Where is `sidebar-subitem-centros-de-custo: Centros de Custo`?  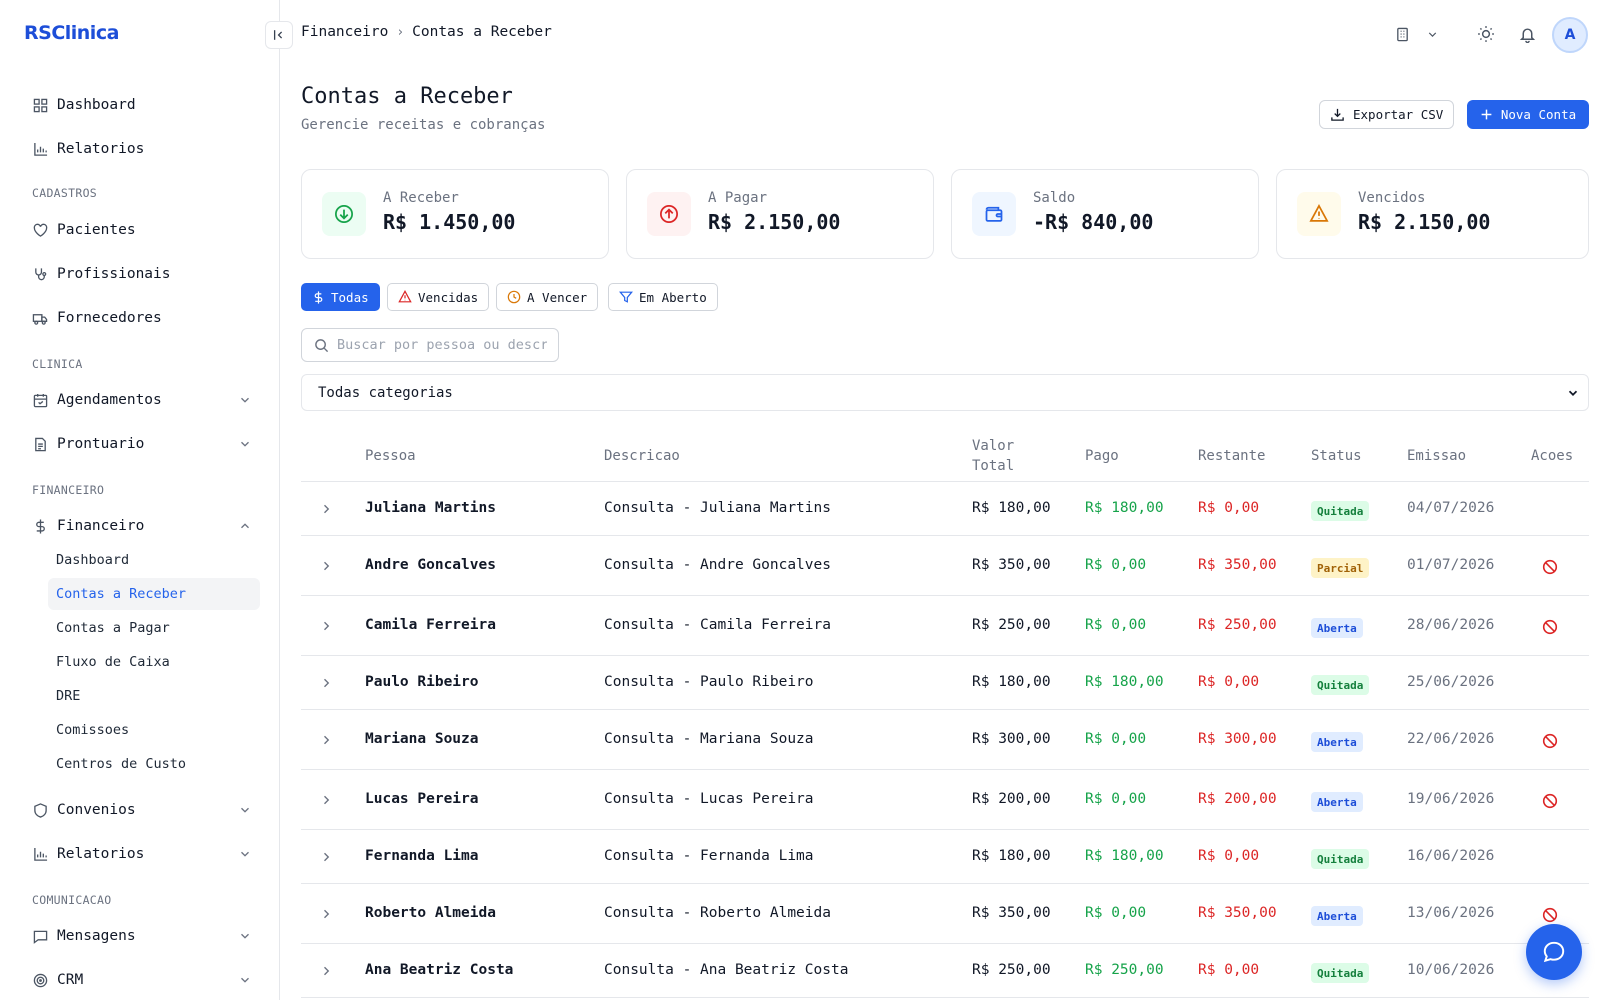
sidebar-subitem-centros-de-custo: Centros de Custo is located at coordinates (154, 764).